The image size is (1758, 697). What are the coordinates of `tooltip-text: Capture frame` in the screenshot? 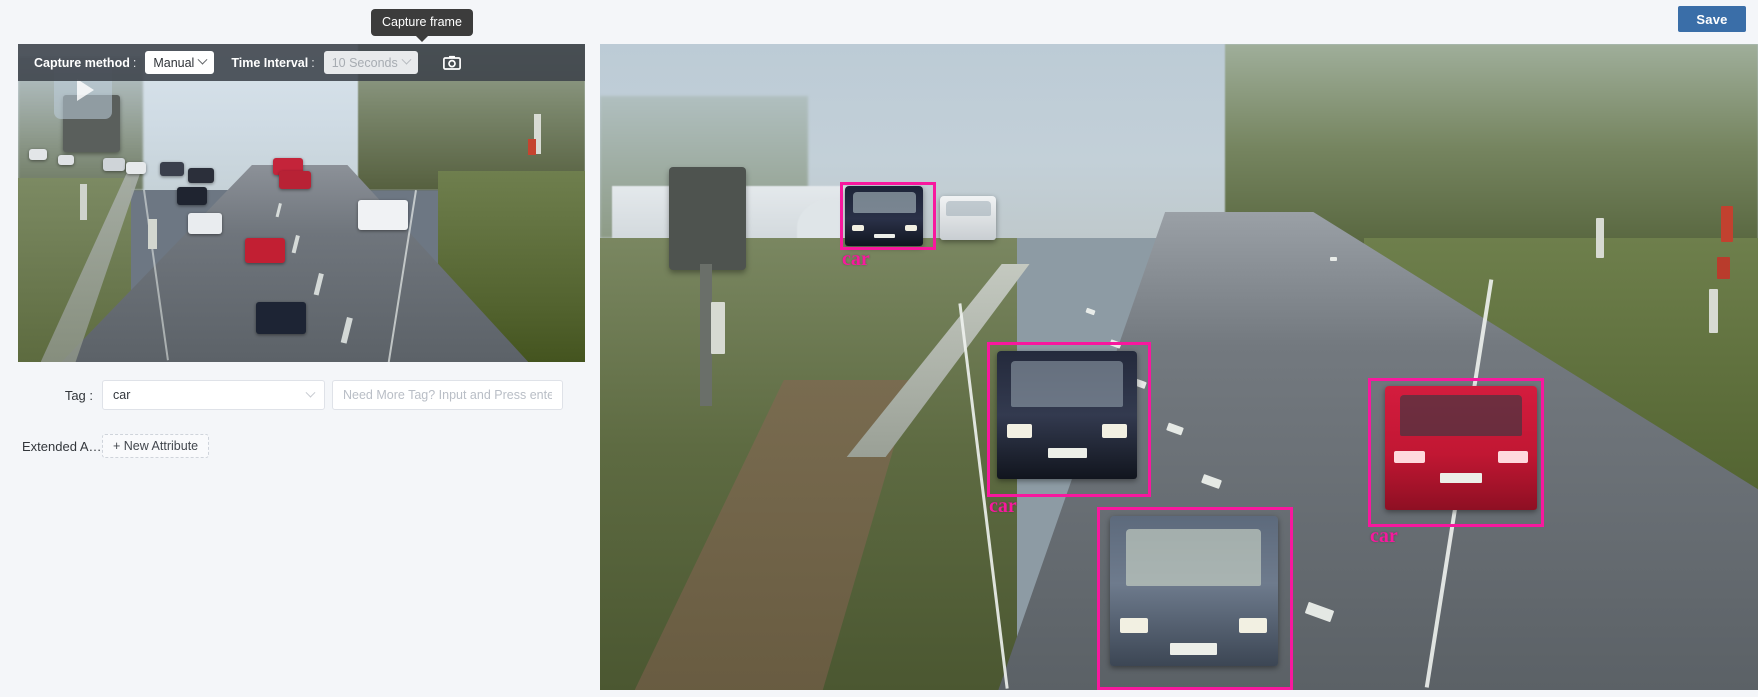 It's located at (422, 22).